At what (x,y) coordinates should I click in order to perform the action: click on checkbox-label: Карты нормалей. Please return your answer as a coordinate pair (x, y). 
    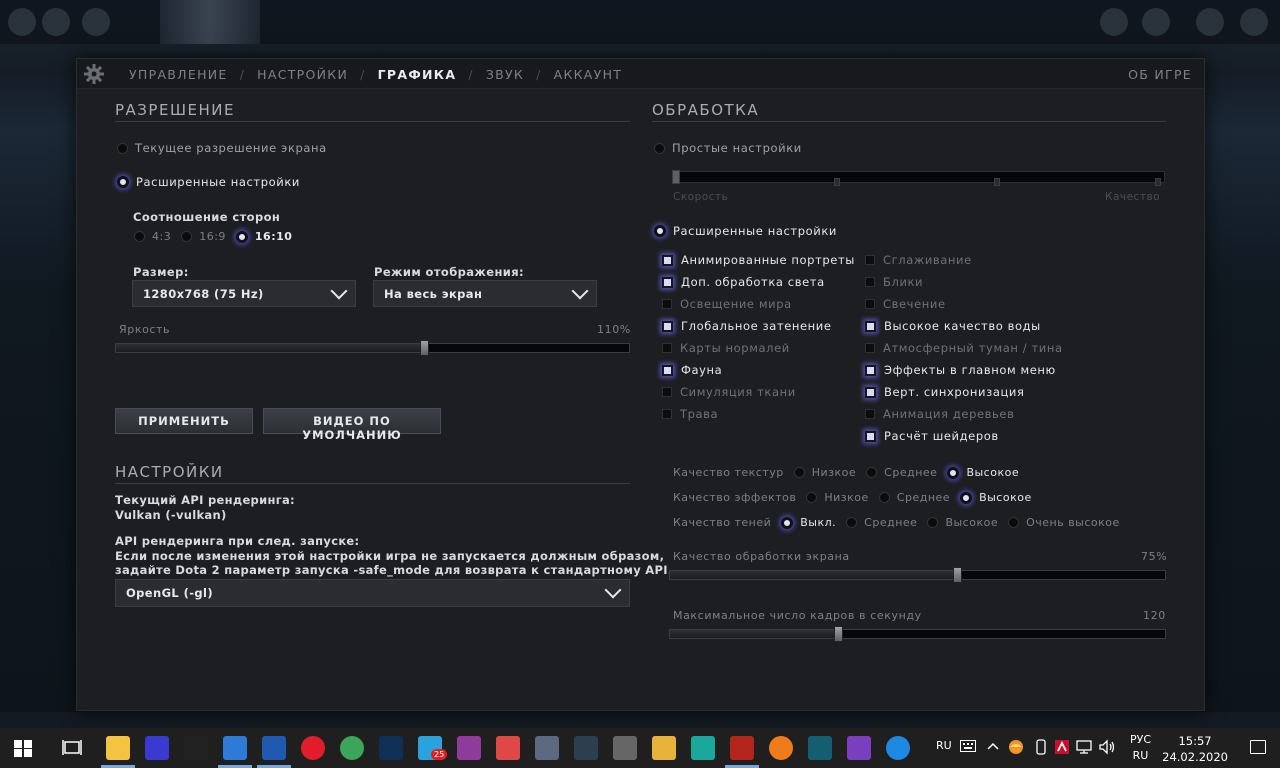
    Looking at the image, I should click on (735, 348).